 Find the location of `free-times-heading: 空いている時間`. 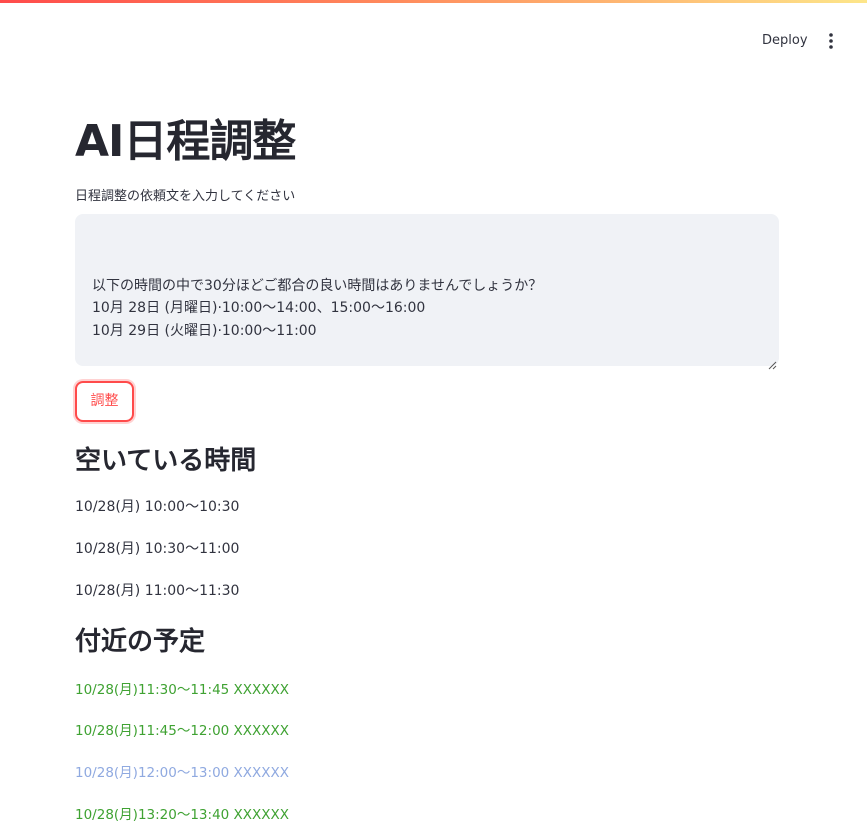

free-times-heading: 空いている時間 is located at coordinates (166, 461).